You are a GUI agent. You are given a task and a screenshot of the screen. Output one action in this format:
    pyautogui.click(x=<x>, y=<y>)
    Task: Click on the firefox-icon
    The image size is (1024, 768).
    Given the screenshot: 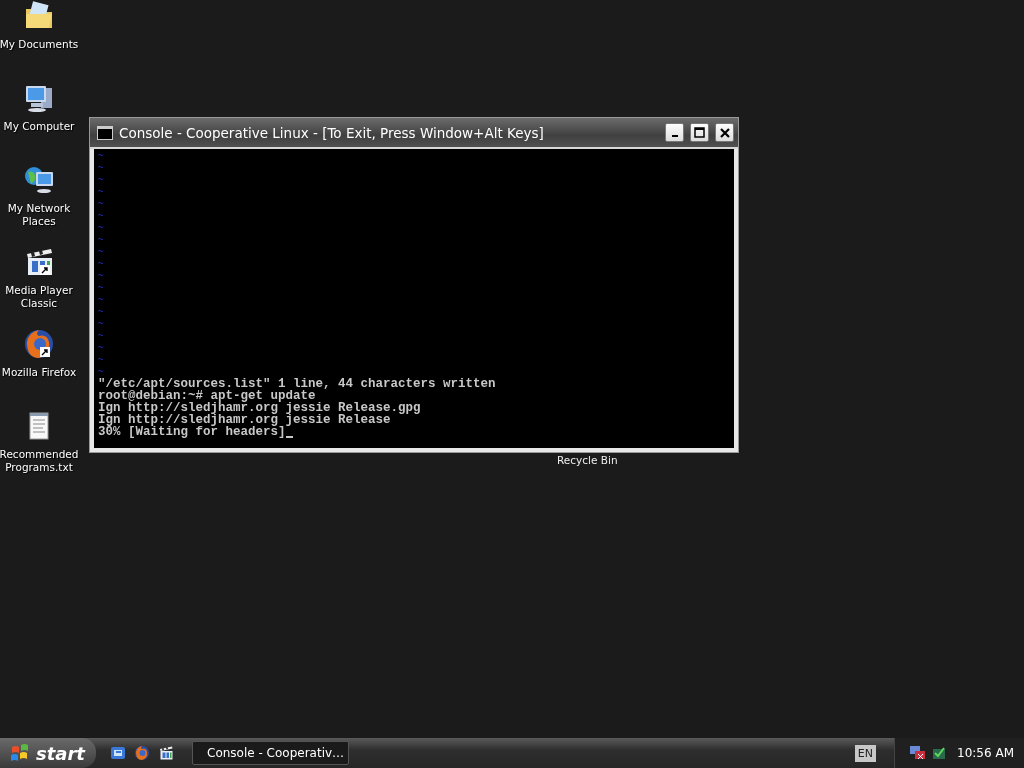 What is the action you would take?
    pyautogui.click(x=142, y=753)
    